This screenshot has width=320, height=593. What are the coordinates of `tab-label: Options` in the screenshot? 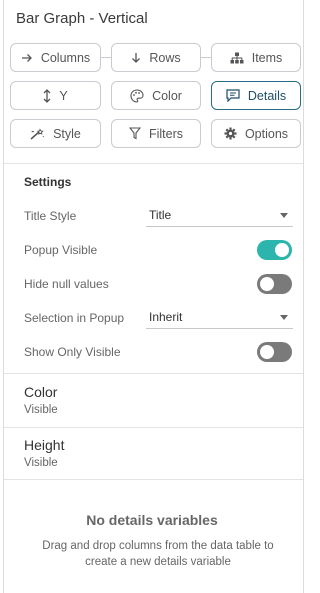 It's located at (266, 133).